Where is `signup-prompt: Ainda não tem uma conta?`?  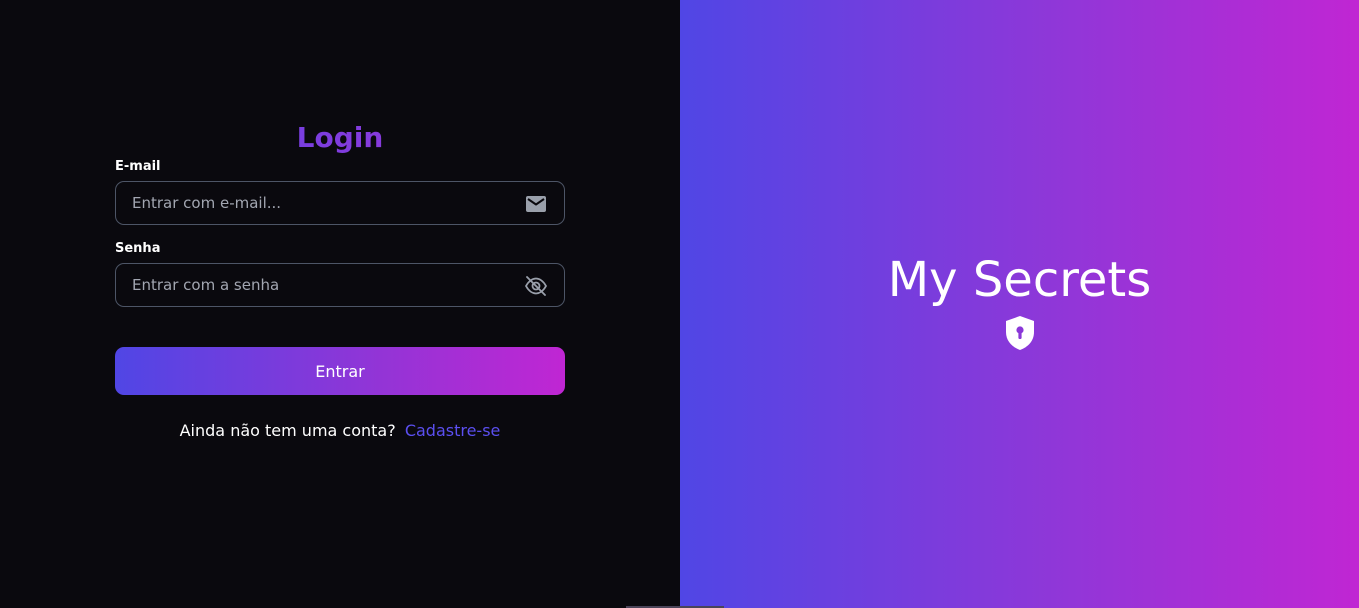
signup-prompt: Ainda não tem uma conta? is located at coordinates (287, 430).